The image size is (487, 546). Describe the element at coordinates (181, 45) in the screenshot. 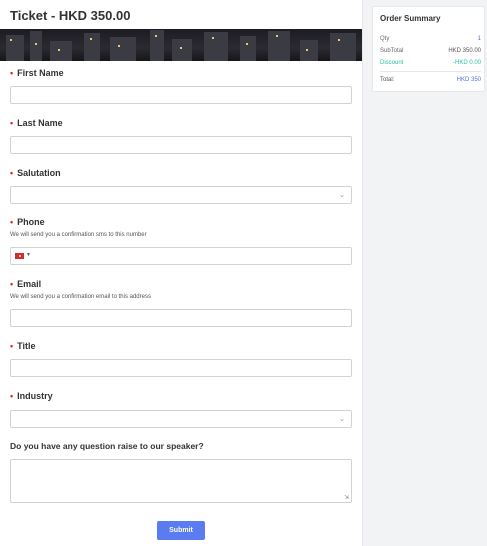

I see `city-banner-image` at that location.